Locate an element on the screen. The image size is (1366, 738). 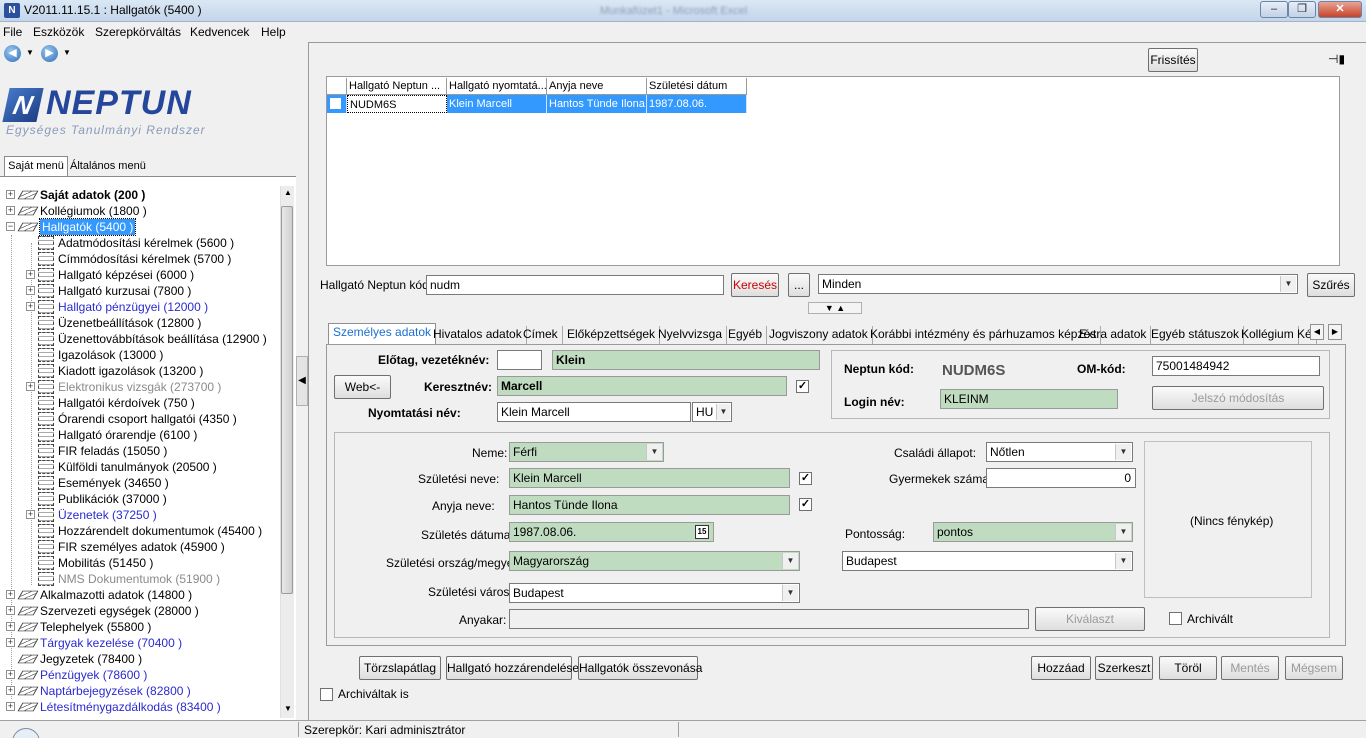
tree-item: + Hallgató pénzügyei (12000 ) is located at coordinates (140, 307).